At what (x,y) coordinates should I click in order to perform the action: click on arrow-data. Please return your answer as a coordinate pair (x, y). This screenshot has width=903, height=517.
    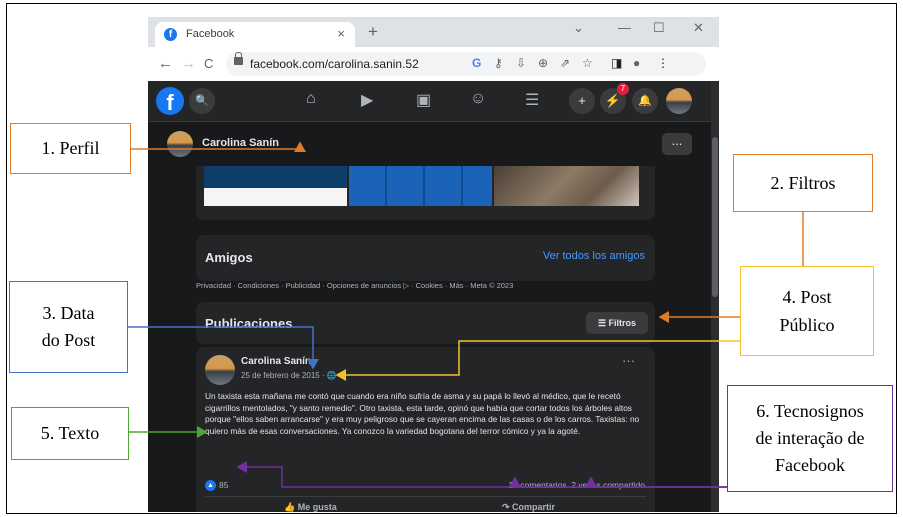
    Looking at the image, I should click on (223, 348).